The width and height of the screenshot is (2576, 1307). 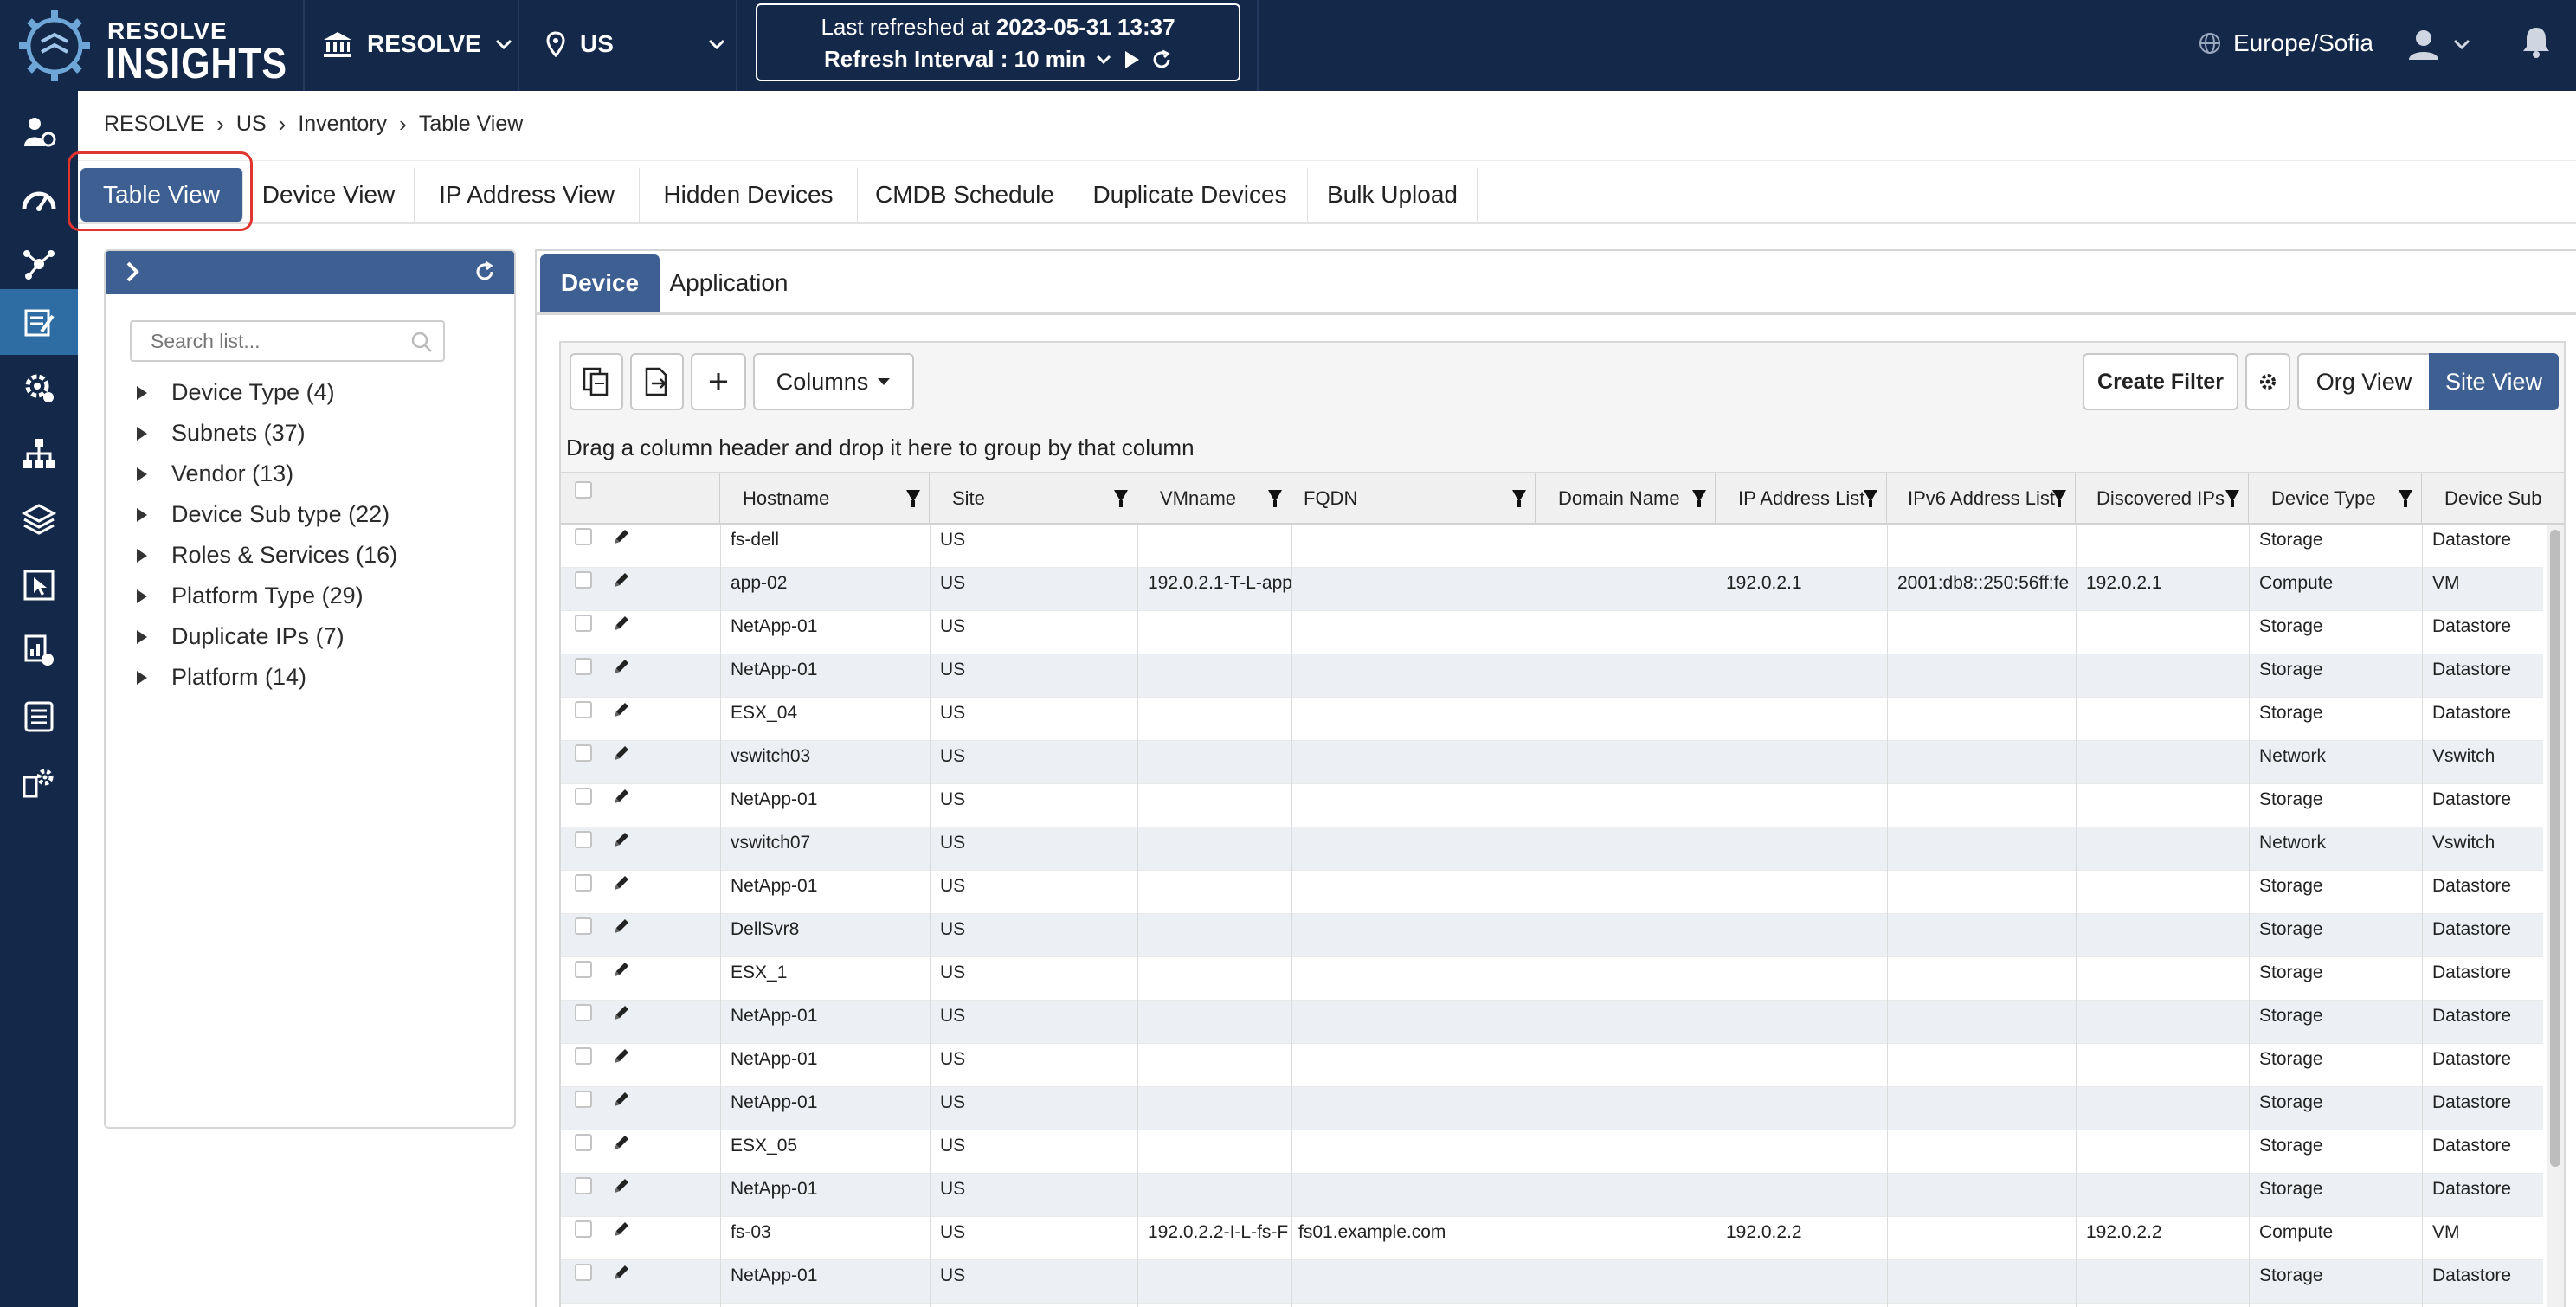 I want to click on grid-settings-button, so click(x=2267, y=381).